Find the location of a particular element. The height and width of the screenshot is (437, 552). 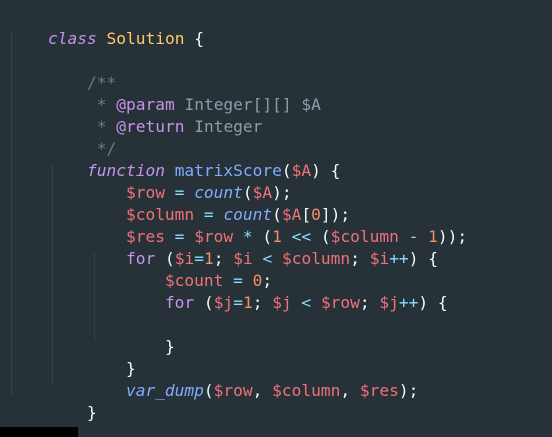

builtin-var-dump: var_dump is located at coordinates (164, 390).